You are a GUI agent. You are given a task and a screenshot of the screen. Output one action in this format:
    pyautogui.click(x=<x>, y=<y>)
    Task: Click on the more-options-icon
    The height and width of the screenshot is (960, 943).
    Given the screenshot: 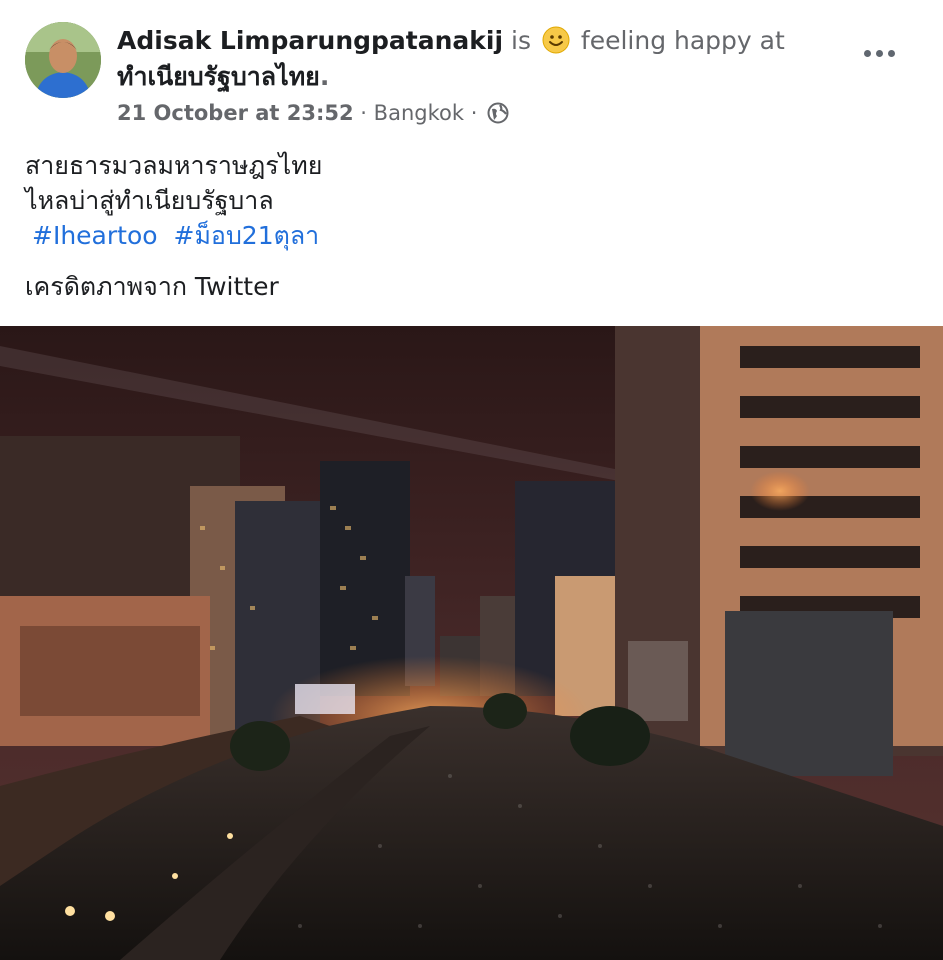 What is the action you would take?
    pyautogui.click(x=879, y=53)
    